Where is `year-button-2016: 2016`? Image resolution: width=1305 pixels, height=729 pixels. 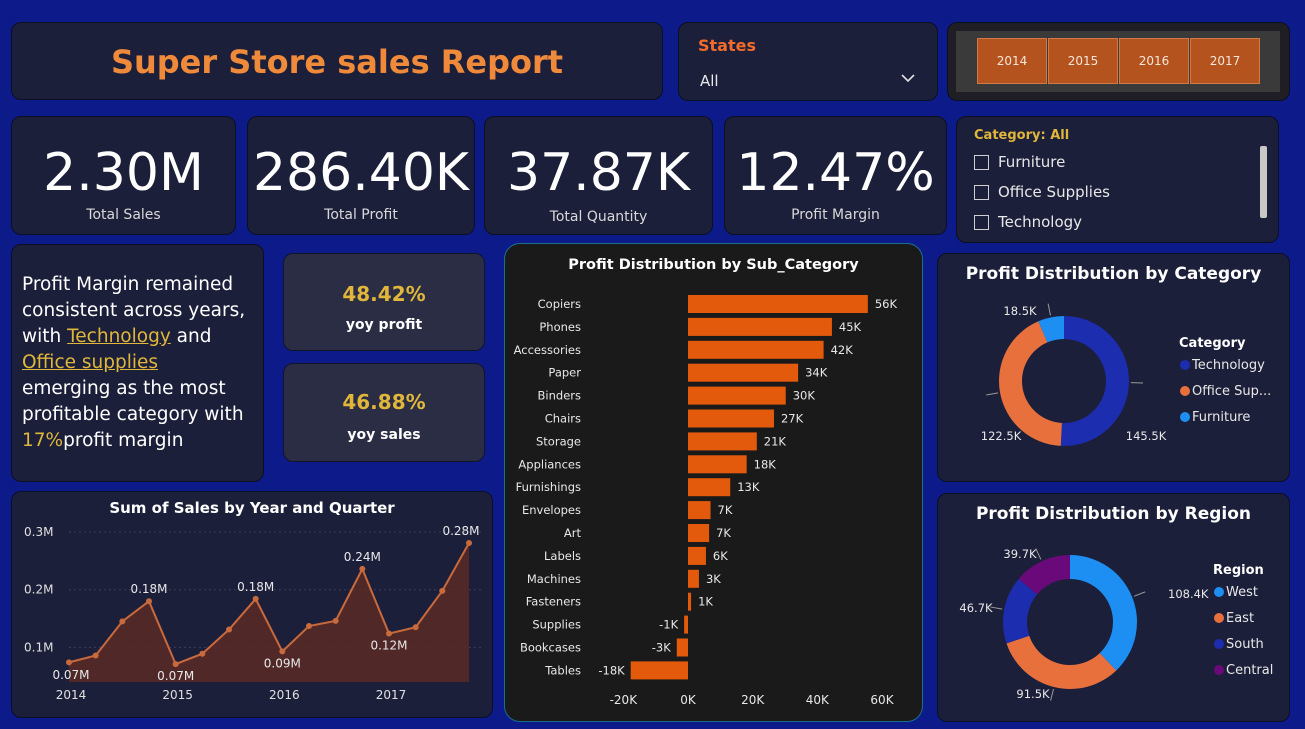
year-button-2016: 2016 is located at coordinates (1154, 61).